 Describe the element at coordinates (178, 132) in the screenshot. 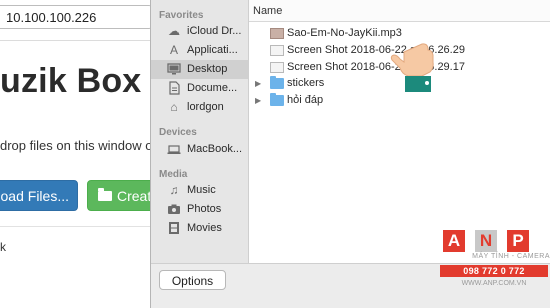

I see `sidebar-heading-devices: Devices` at that location.